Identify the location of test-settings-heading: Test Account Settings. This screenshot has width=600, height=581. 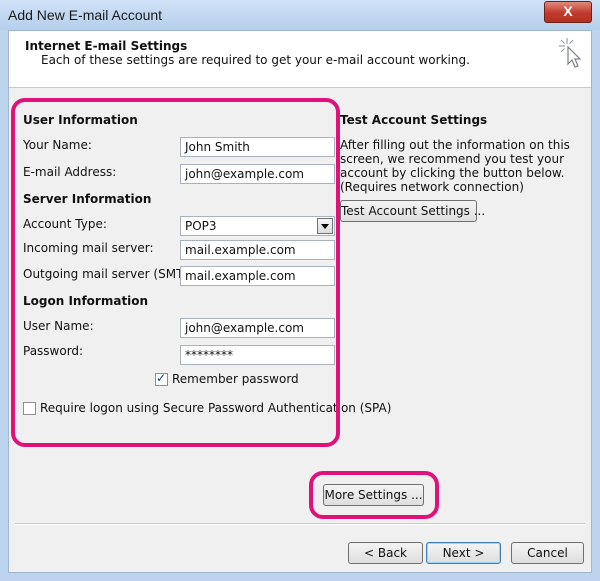
(414, 120).